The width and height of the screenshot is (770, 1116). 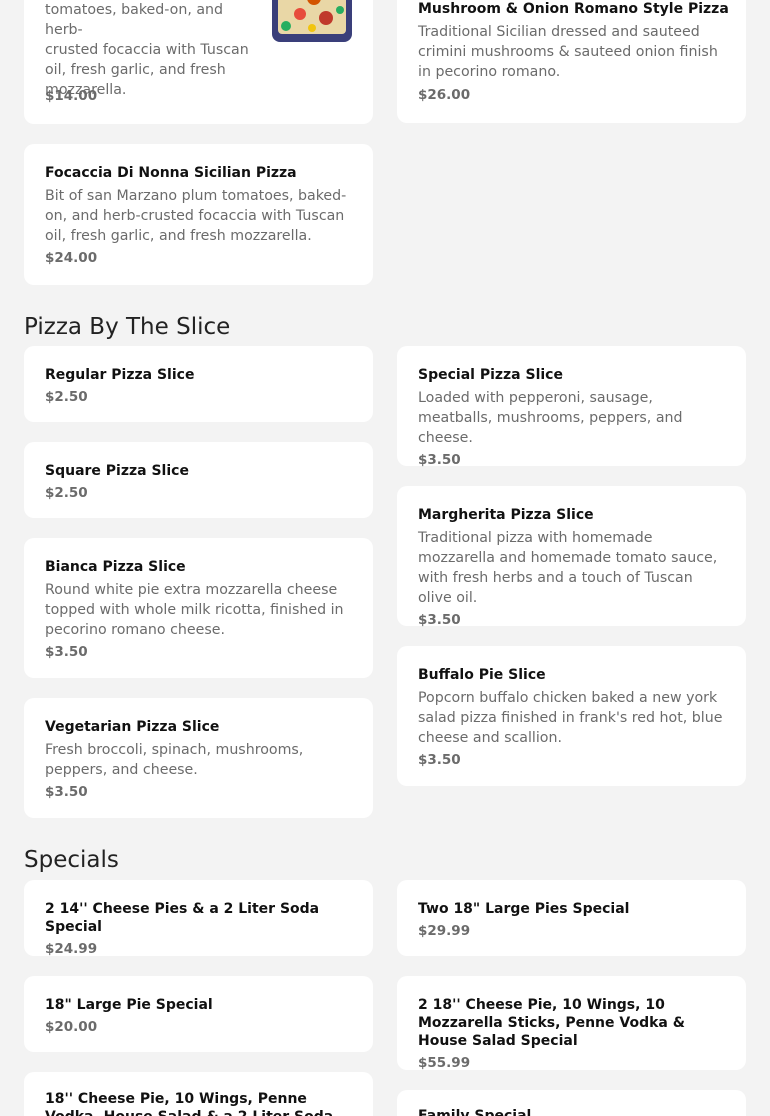 What do you see at coordinates (573, 9) in the screenshot?
I see `menu-item-name: Mushroom & Onion Romano Style Pizza` at bounding box center [573, 9].